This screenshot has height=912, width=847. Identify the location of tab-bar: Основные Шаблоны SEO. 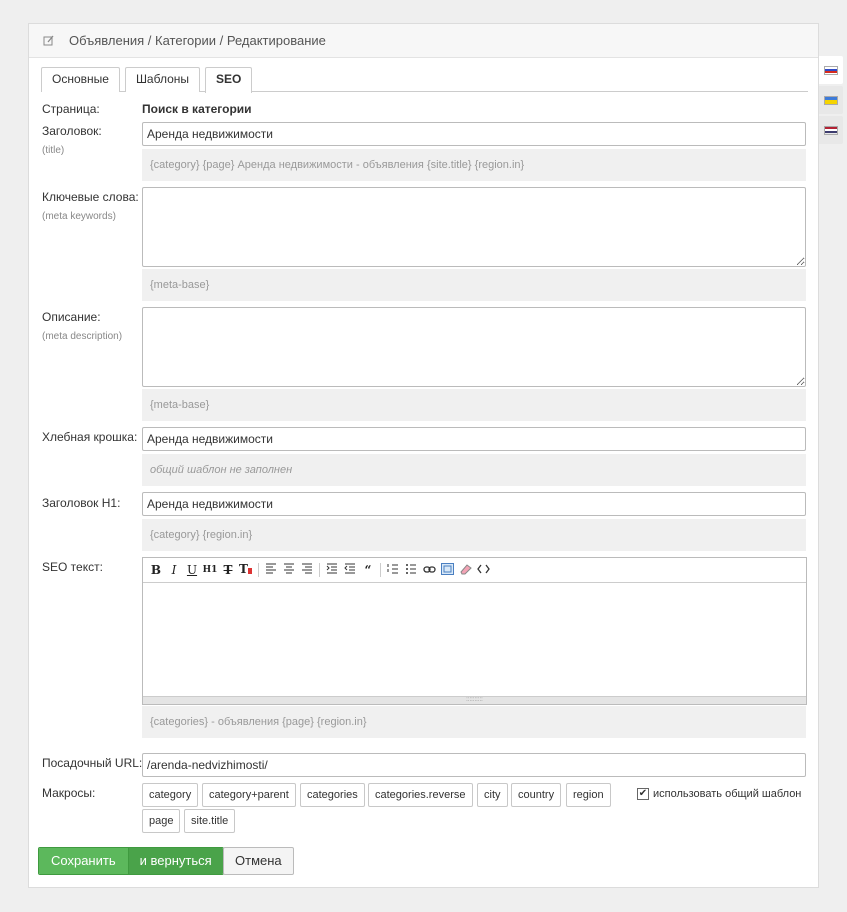
(424, 80).